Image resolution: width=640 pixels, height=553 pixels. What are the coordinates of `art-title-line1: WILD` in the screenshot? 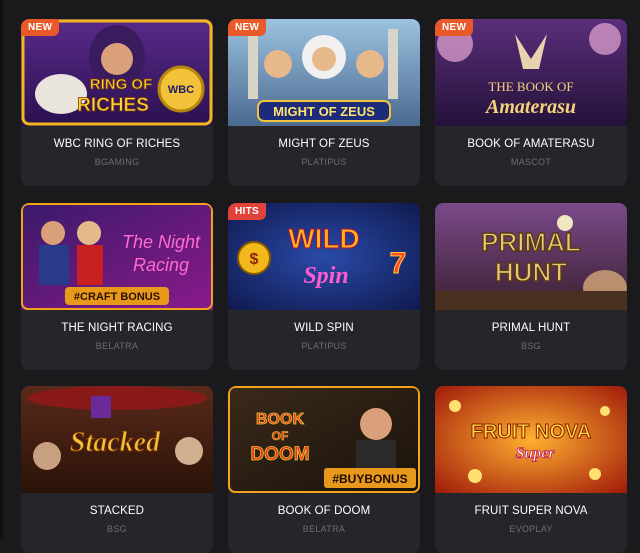 It's located at (324, 238).